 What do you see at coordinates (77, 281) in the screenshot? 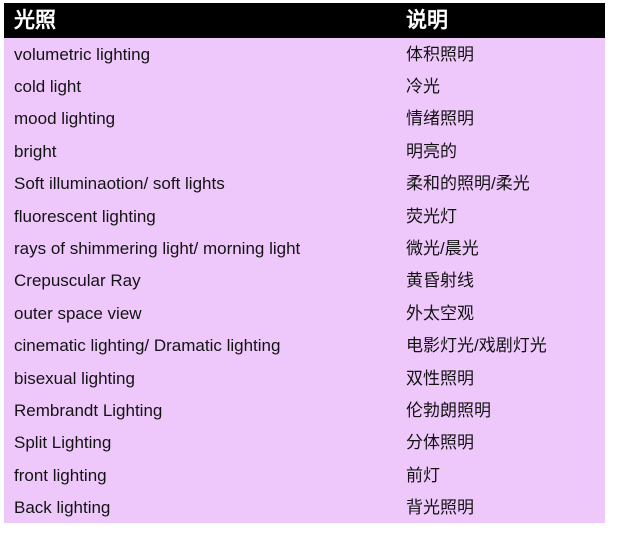
I see `cell-term: Crepuscular Ray` at bounding box center [77, 281].